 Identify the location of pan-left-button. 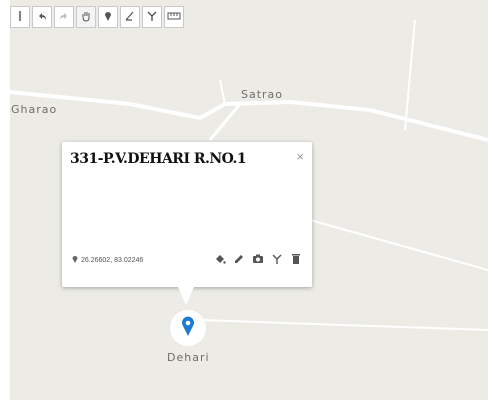
(20, 17).